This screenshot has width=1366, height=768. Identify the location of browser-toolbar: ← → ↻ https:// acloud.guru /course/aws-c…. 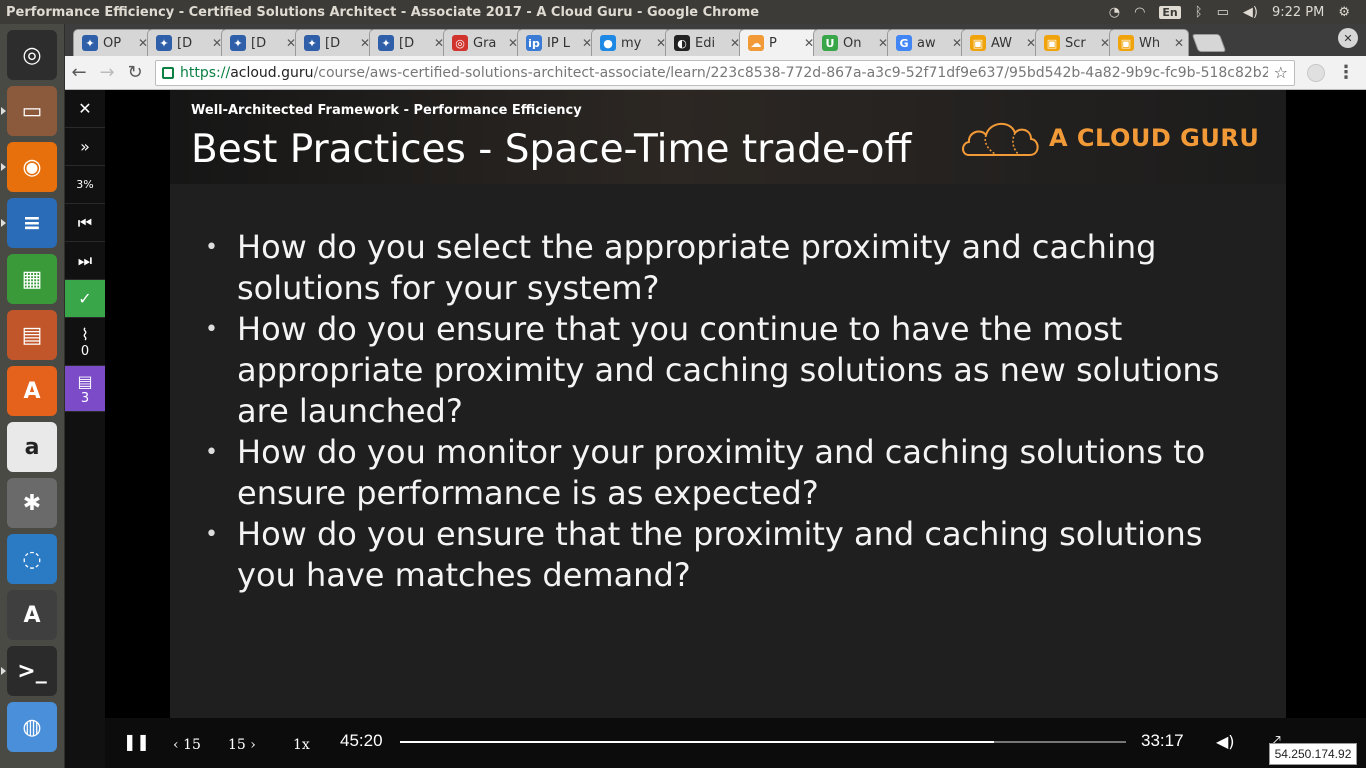
(715, 73).